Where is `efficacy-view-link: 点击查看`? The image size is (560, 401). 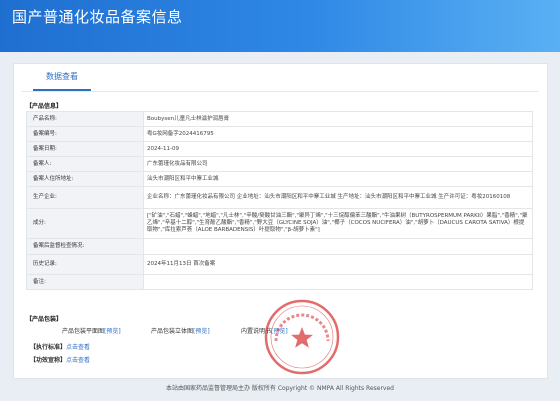 efficacy-view-link: 点击查看 is located at coordinates (78, 360).